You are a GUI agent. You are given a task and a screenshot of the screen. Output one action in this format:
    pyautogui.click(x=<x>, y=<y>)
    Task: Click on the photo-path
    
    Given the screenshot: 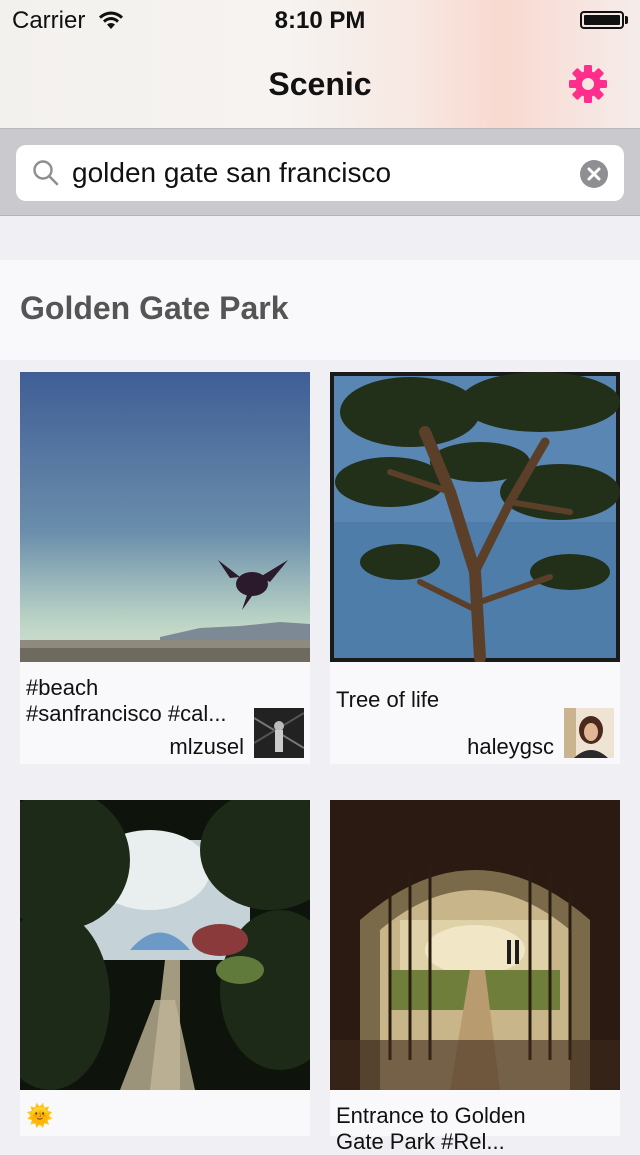 What is the action you would take?
    pyautogui.click(x=165, y=945)
    